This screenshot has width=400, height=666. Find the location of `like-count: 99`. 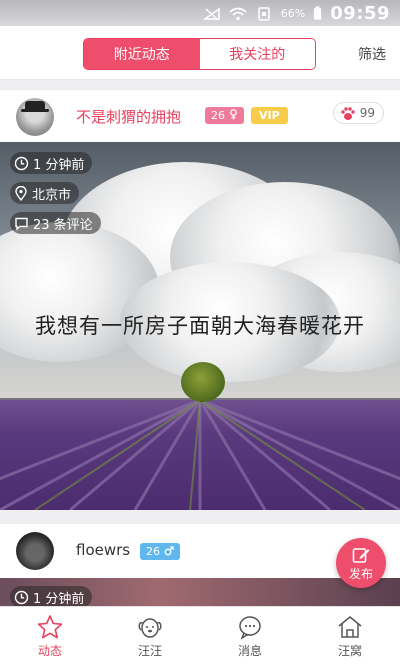

like-count: 99 is located at coordinates (367, 113).